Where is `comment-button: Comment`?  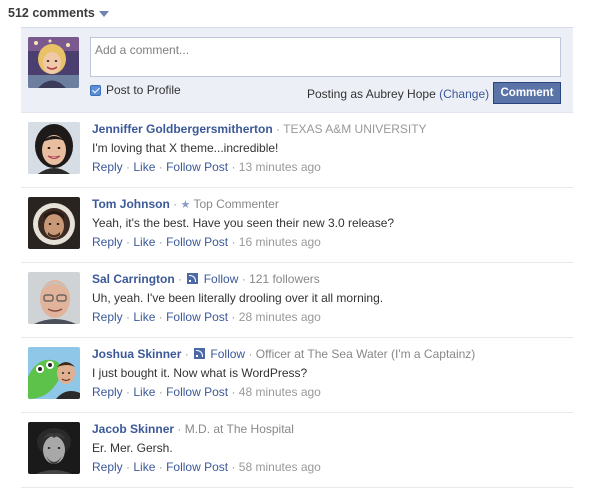
comment-button: Comment is located at coordinates (527, 93).